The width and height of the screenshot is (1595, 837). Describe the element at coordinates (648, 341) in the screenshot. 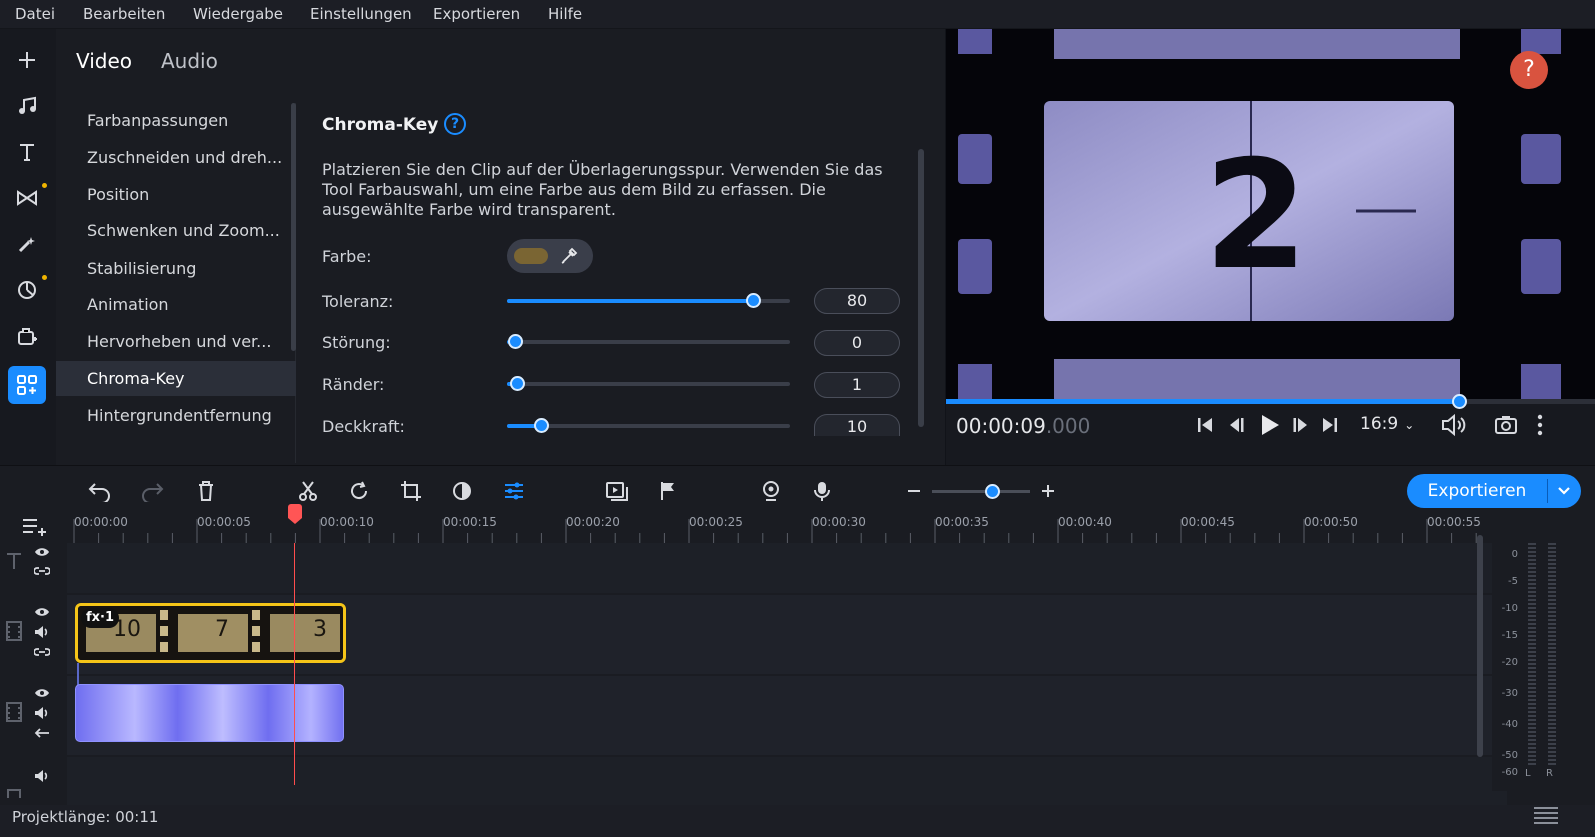

I see `stoerung-slider` at that location.